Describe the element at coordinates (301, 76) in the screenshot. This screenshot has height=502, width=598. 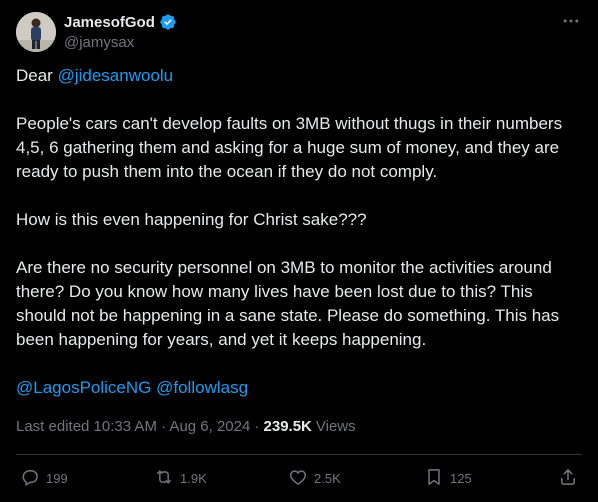
I see `greeting-line: Dear @jidesanwoolu` at that location.